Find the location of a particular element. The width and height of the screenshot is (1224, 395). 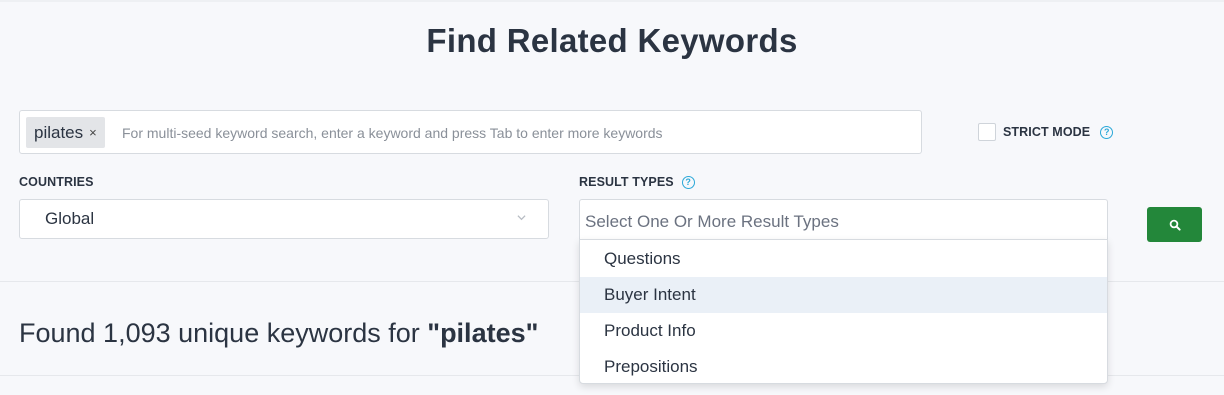

search-icon is located at coordinates (1175, 225).